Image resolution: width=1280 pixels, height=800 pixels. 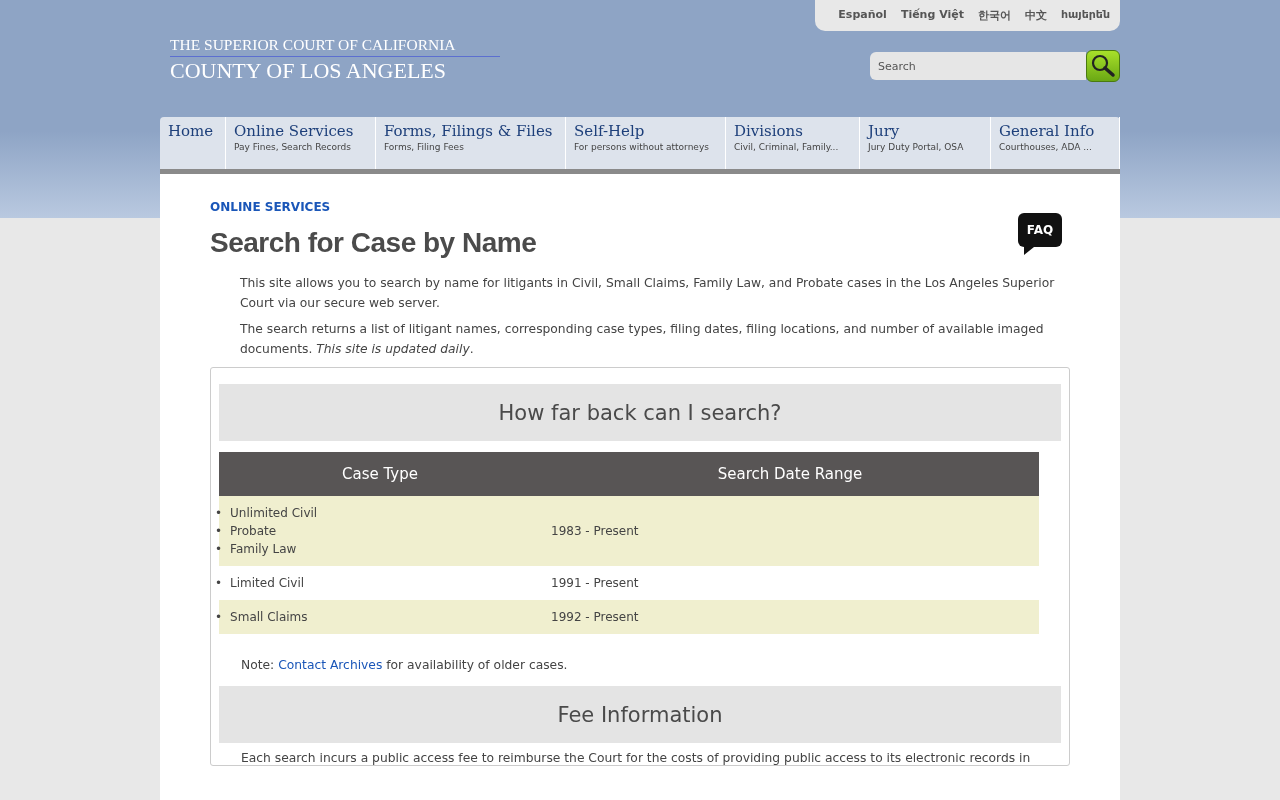 I want to click on column-header: Case Type, so click(x=380, y=474).